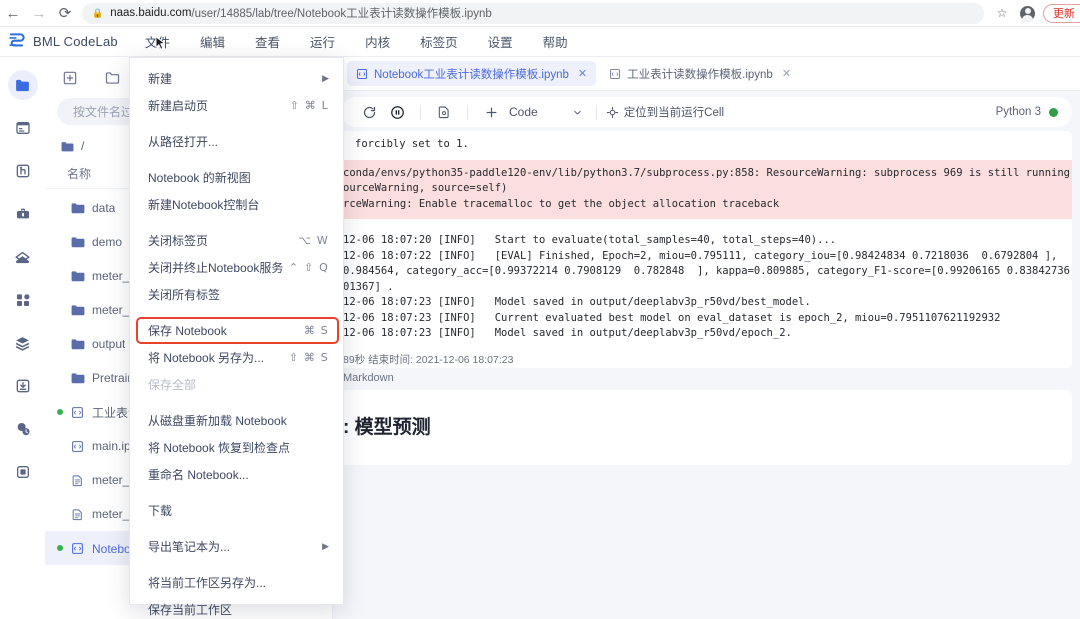 The width and height of the screenshot is (1080, 619). Describe the element at coordinates (178, 106) in the screenshot. I see `menu-item-label: 新建启动页` at that location.